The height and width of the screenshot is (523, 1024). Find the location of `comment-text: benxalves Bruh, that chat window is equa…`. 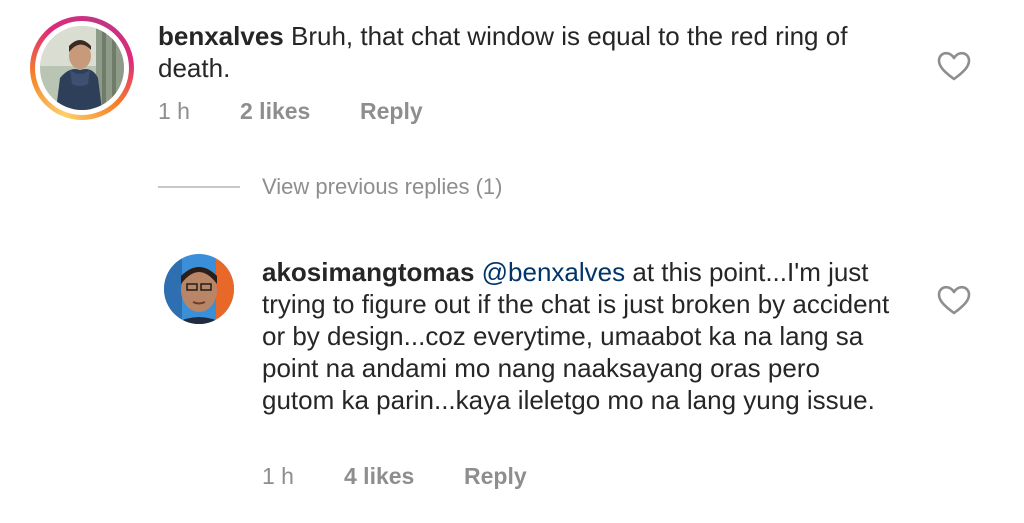

comment-text: benxalves Bruh, that chat window is equa… is located at coordinates (523, 52).